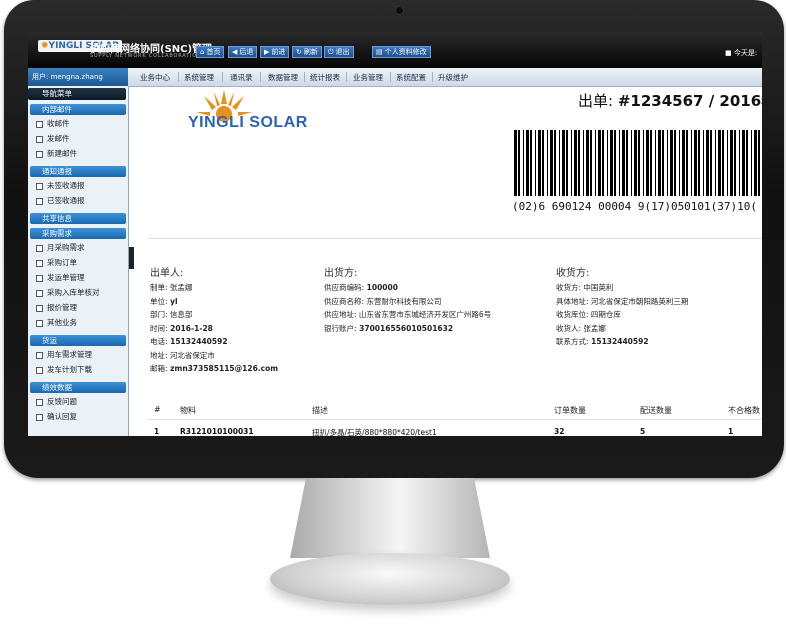 The image size is (786, 627). Describe the element at coordinates (56, 307) in the screenshot. I see `sidebar-item-quotes: 报价管理` at that location.